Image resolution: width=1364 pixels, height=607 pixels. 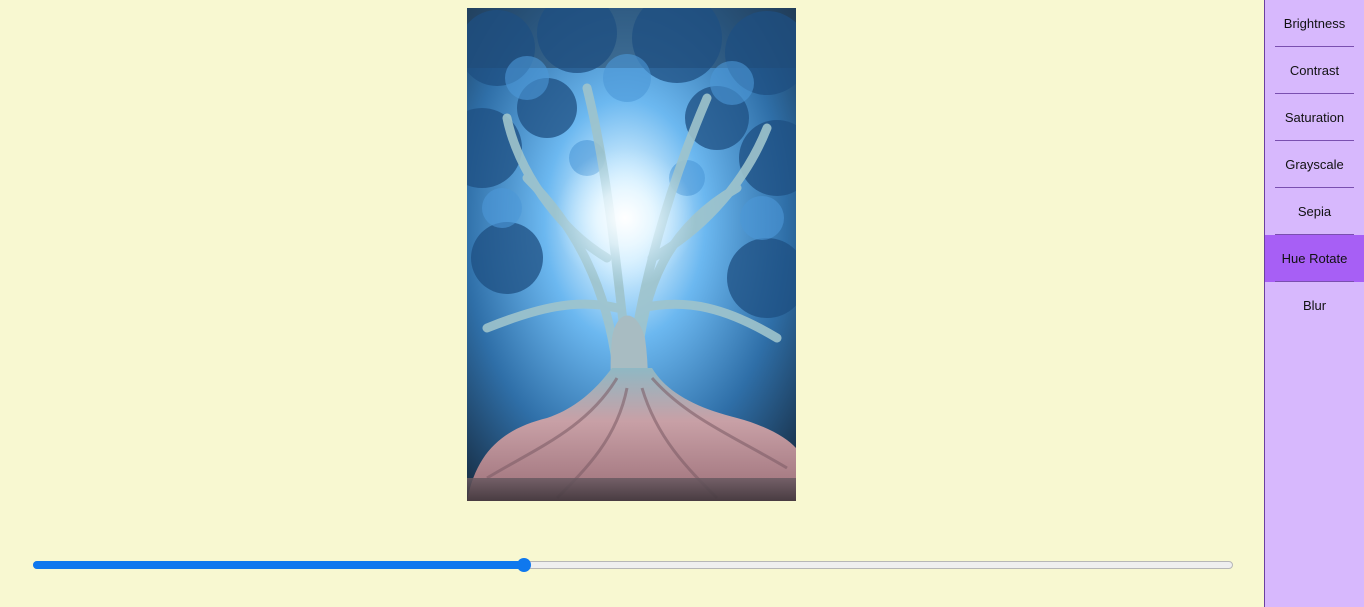 What do you see at coordinates (523, 565) in the screenshot?
I see `slider-thumb` at bounding box center [523, 565].